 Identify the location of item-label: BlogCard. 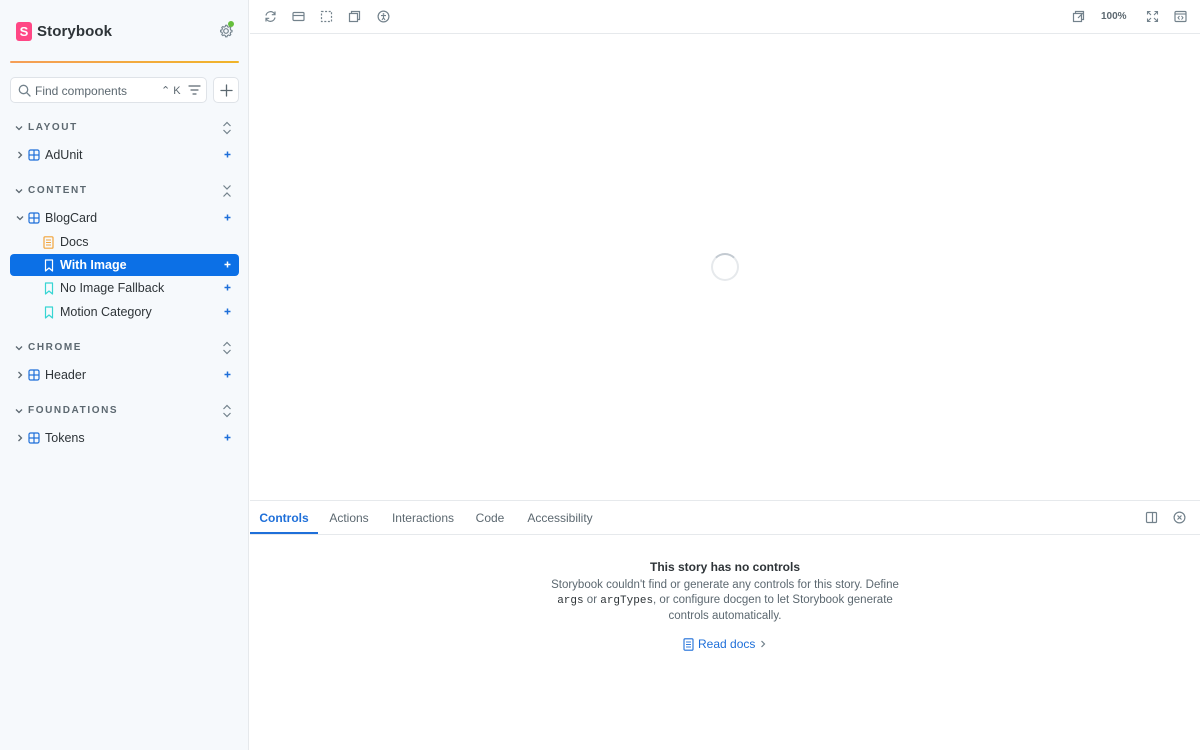
(71, 218).